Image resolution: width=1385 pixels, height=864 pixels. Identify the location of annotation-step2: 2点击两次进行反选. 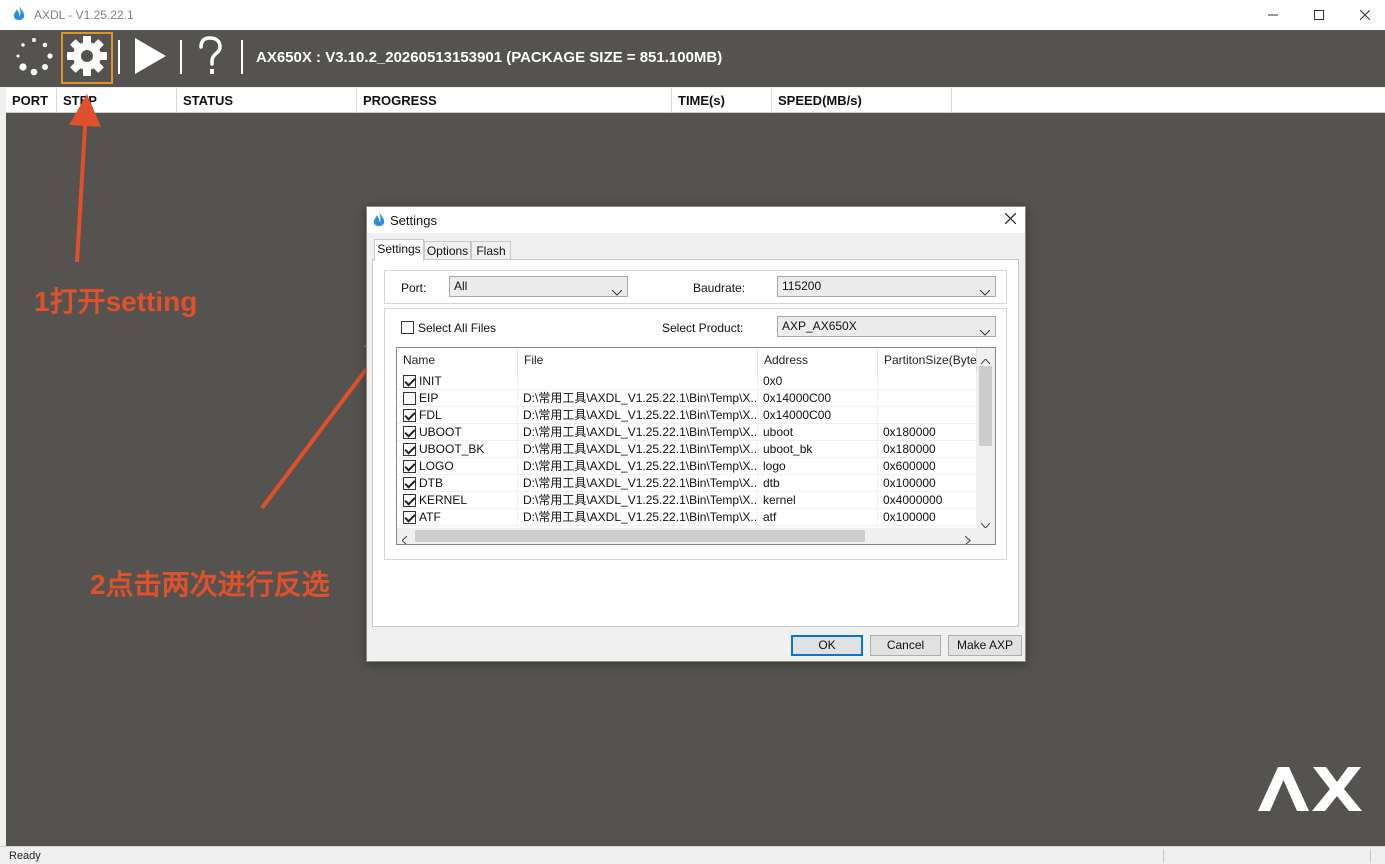
(210, 584).